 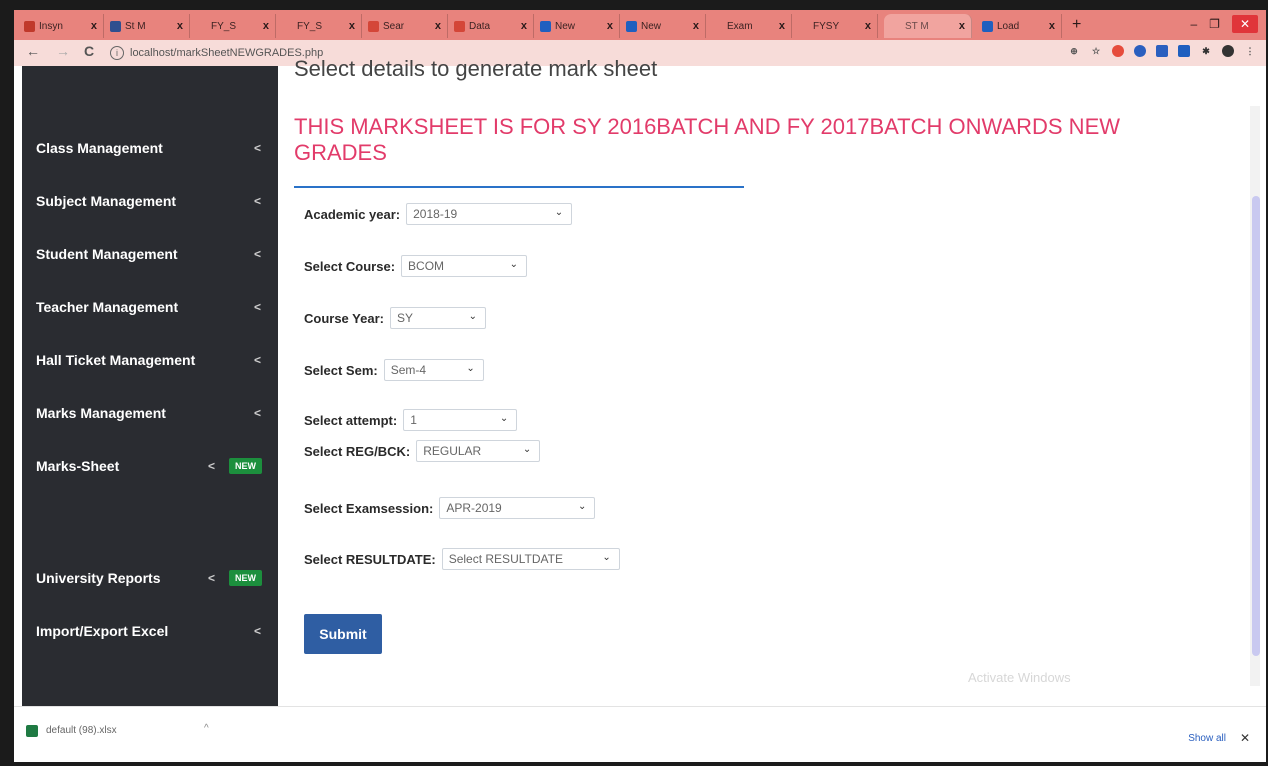 What do you see at coordinates (101, 413) in the screenshot?
I see `sidebar-item-label: Marks Management` at bounding box center [101, 413].